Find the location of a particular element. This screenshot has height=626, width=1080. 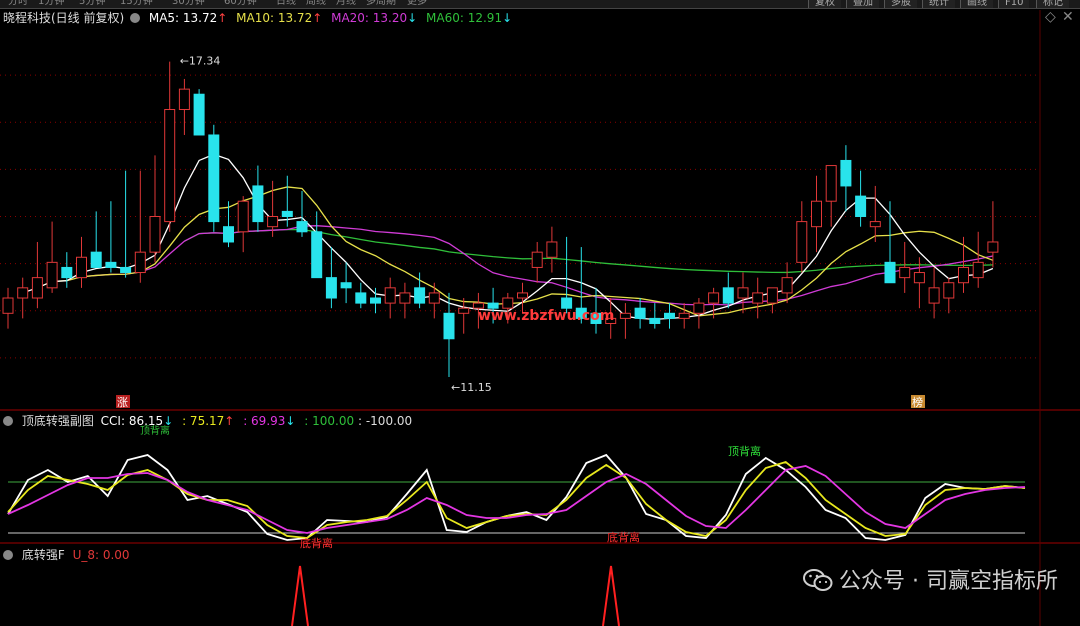

settings-circle-icon is located at coordinates (135, 18).